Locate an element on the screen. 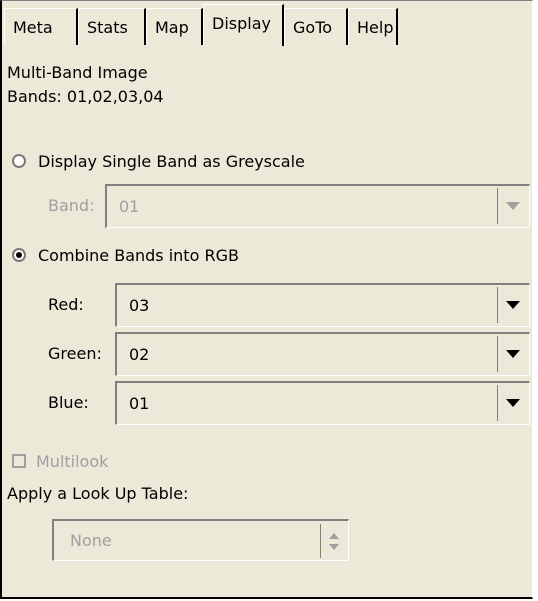 The width and height of the screenshot is (538, 601). multilook-label: Multilook is located at coordinates (72, 461).